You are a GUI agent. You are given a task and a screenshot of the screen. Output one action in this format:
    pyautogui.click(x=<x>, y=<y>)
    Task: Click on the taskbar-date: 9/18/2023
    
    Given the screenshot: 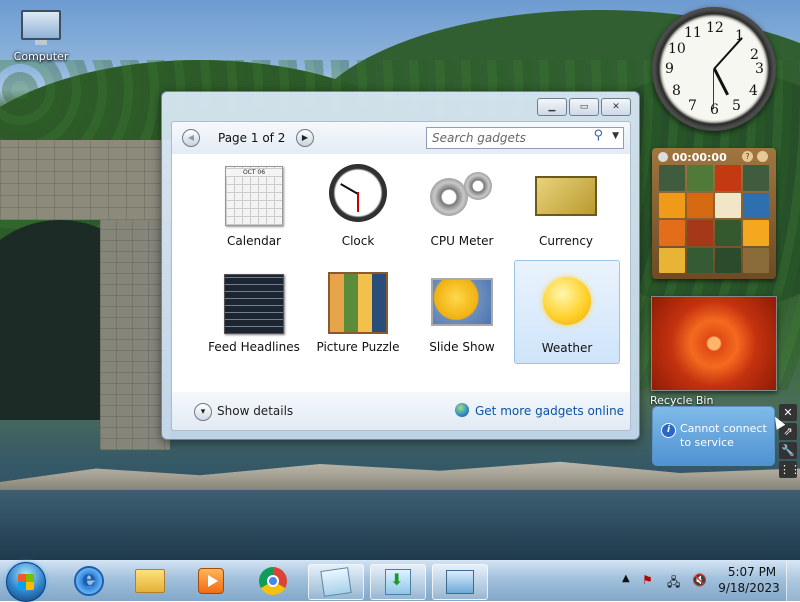 What is the action you would take?
    pyautogui.click(x=749, y=588)
    